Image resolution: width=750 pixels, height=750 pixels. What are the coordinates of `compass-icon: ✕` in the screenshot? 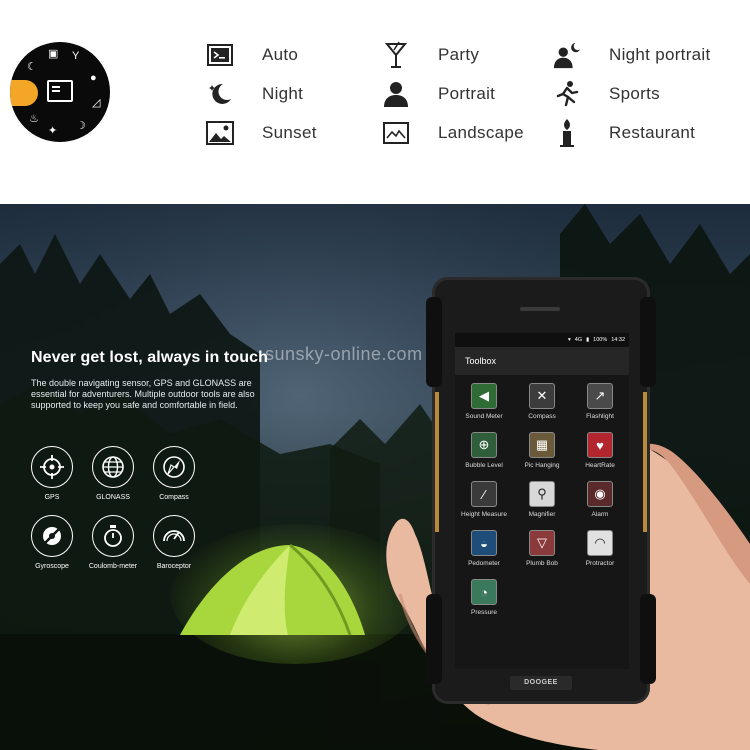 It's located at (542, 396).